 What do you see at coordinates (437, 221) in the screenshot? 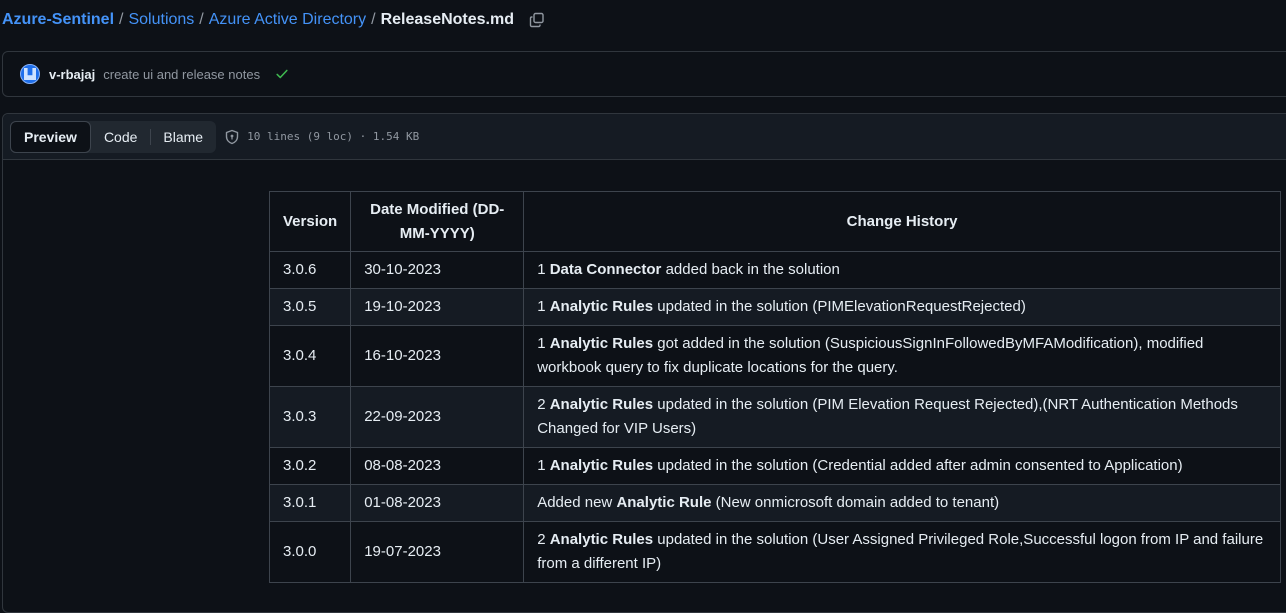
I see `column-header-date: Date Modified (DD-MM-YYYY)` at bounding box center [437, 221].